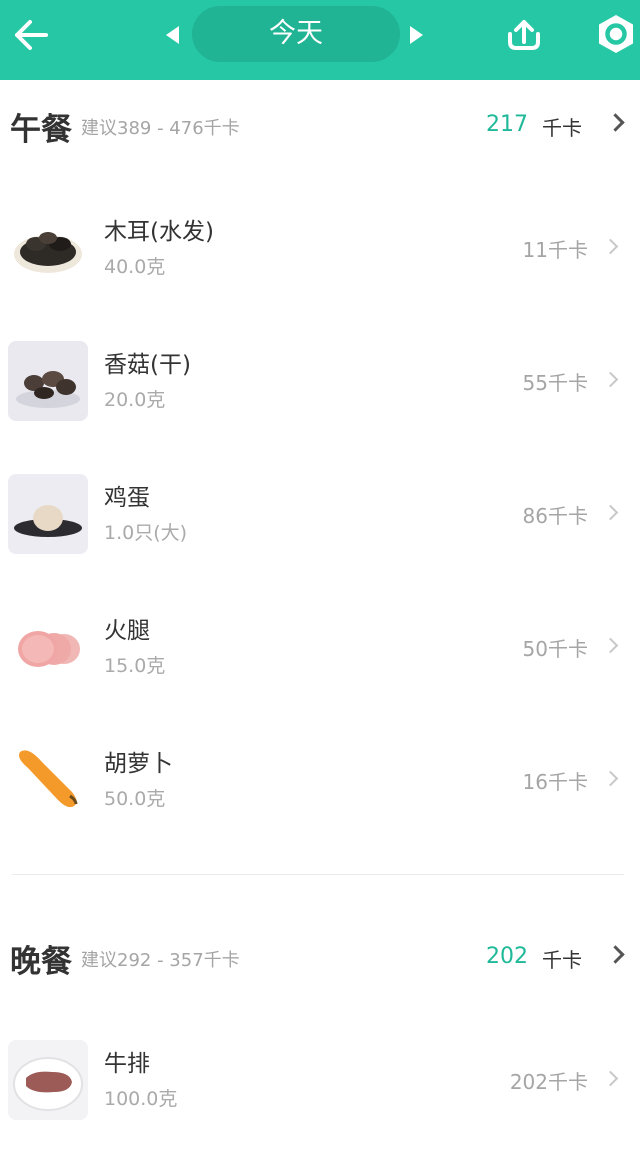 The image size is (640, 1156). I want to click on egg-image, so click(48, 514).